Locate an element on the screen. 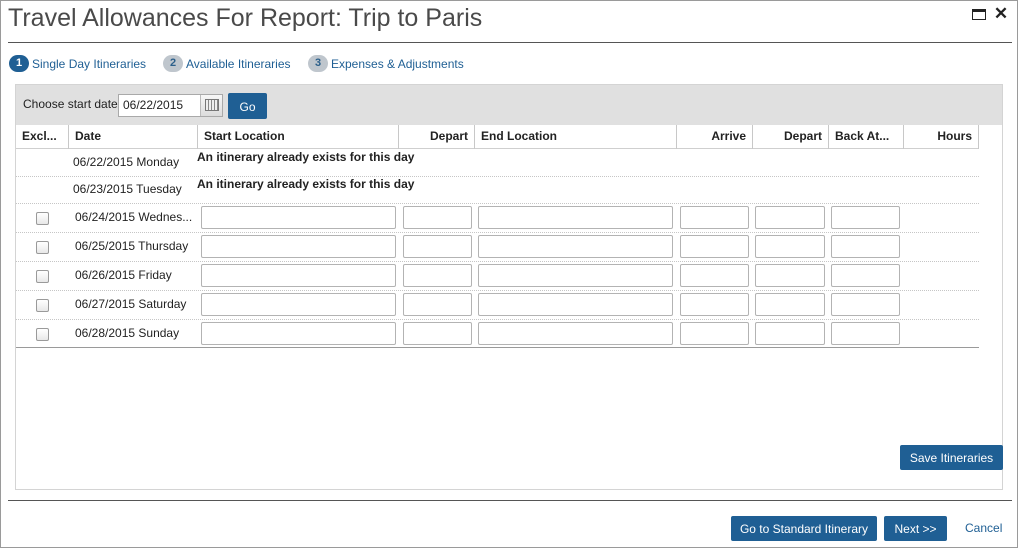 This screenshot has width=1018, height=548. table-row: 06/28/2015 Sunday is located at coordinates (497, 333).